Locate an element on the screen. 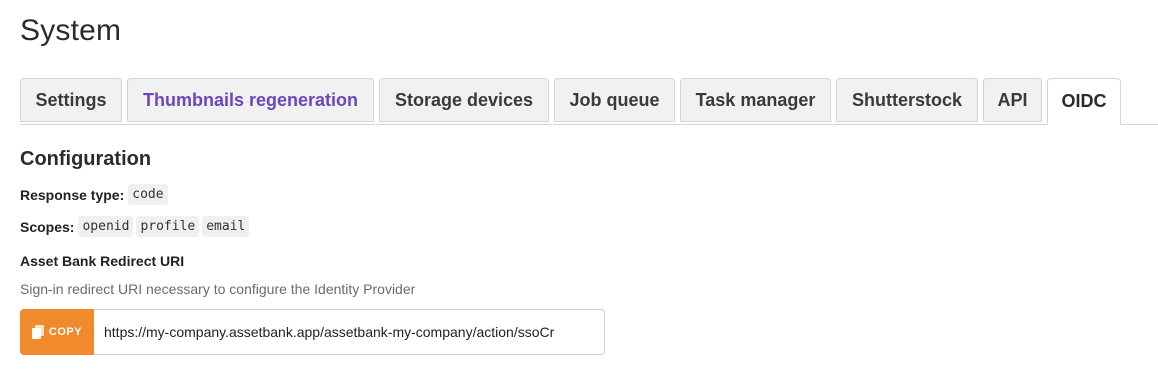 Image resolution: width=1158 pixels, height=380 pixels. scope-openid: openid is located at coordinates (106, 226).